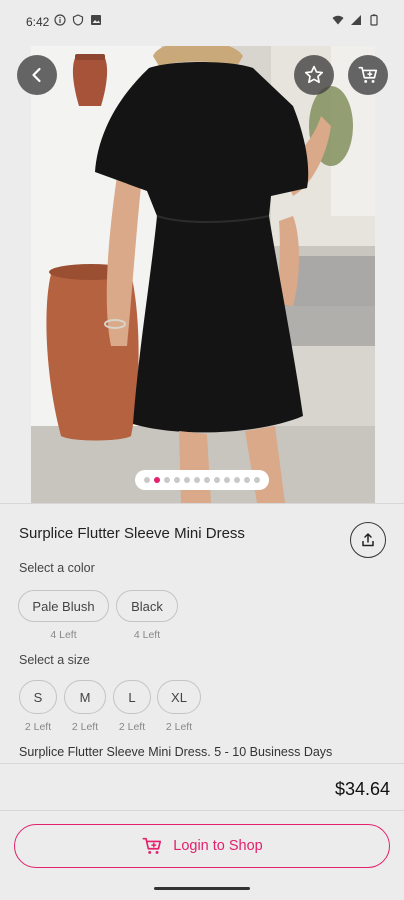  Describe the element at coordinates (202, 480) in the screenshot. I see `image-pagination` at that location.